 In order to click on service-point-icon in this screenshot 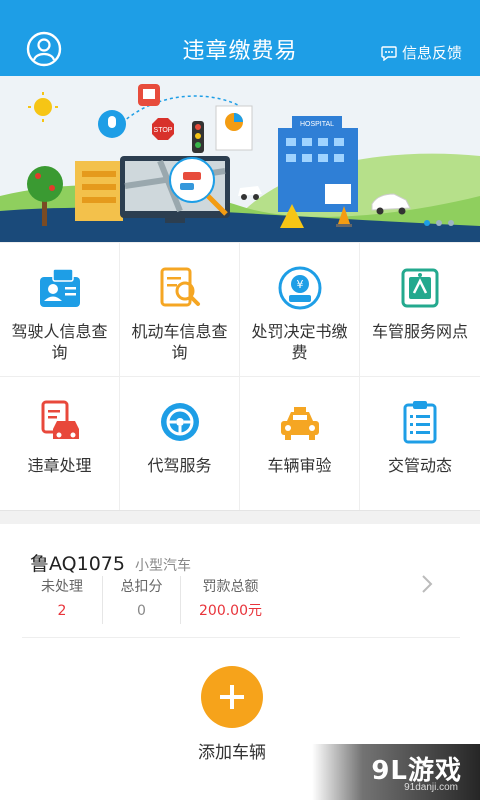, I will do `click(420, 288)`.